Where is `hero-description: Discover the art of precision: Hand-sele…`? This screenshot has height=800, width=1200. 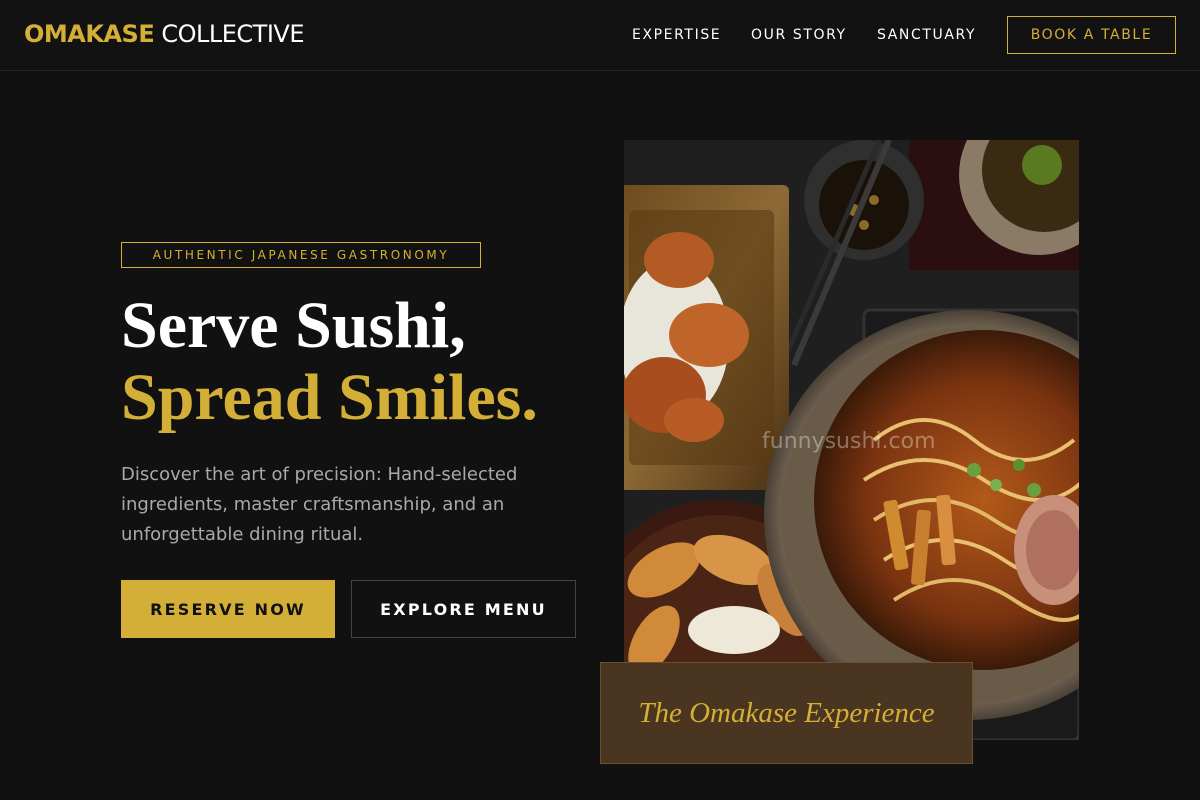 hero-description: Discover the art of precision: Hand-sele… is located at coordinates (319, 504).